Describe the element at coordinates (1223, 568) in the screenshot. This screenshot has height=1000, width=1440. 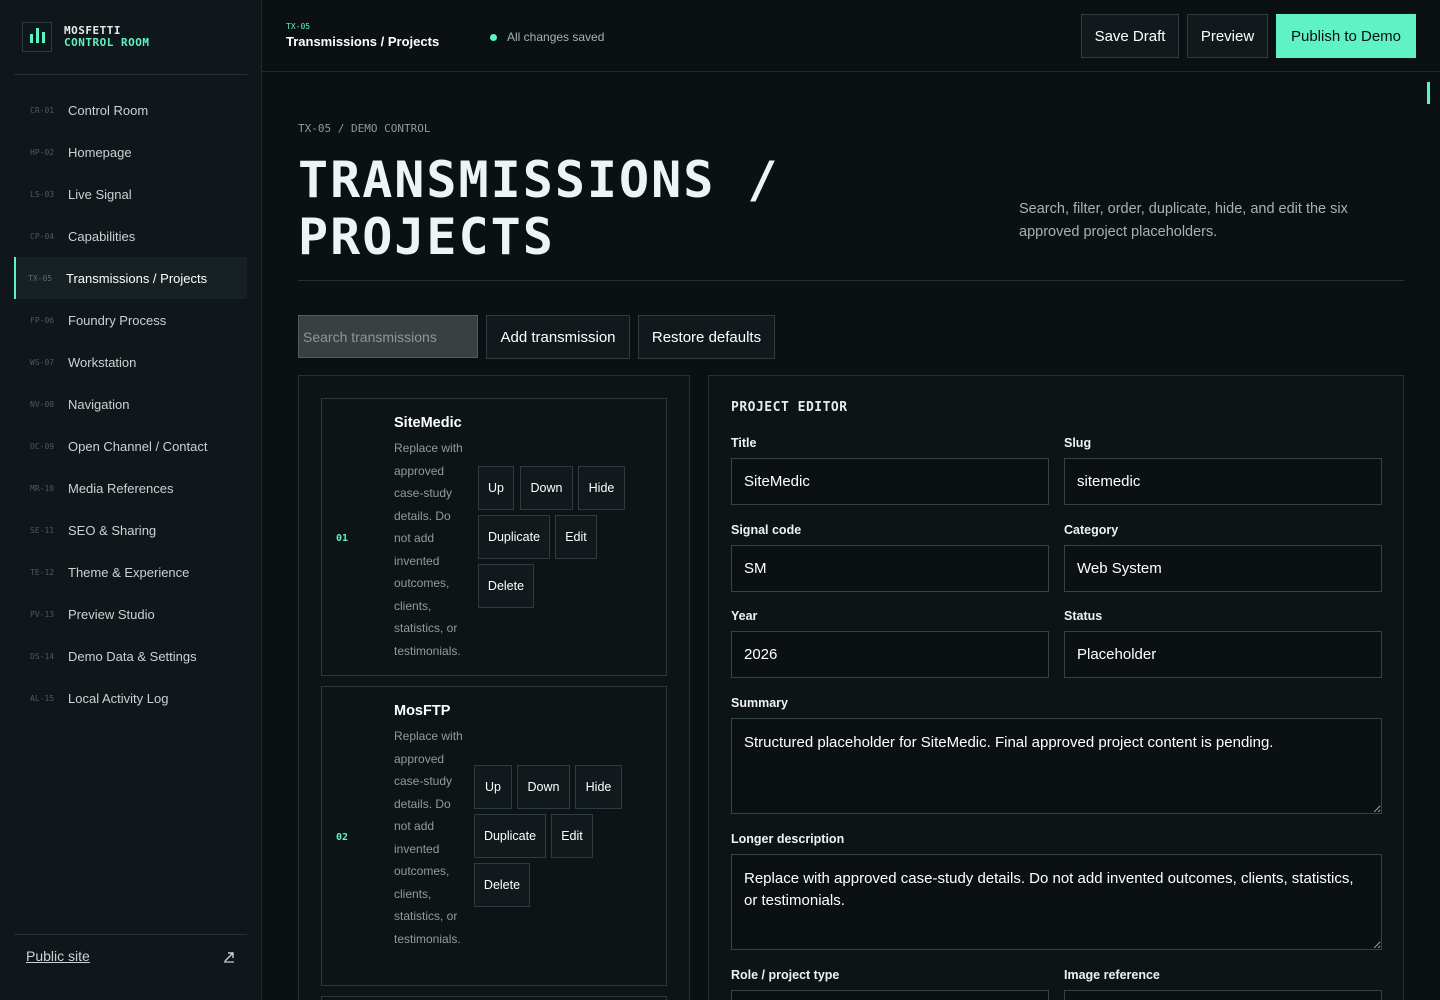
I see `category-input` at that location.